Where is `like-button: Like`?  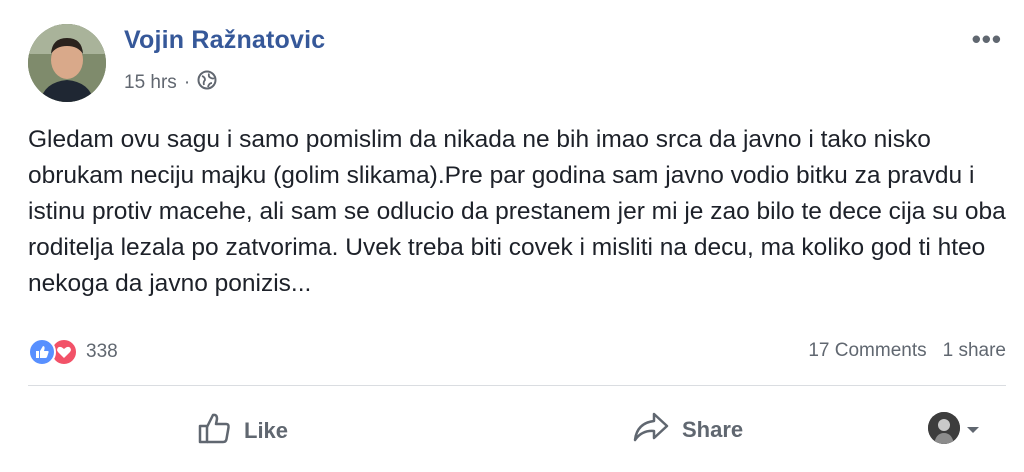 like-button: Like is located at coordinates (242, 431).